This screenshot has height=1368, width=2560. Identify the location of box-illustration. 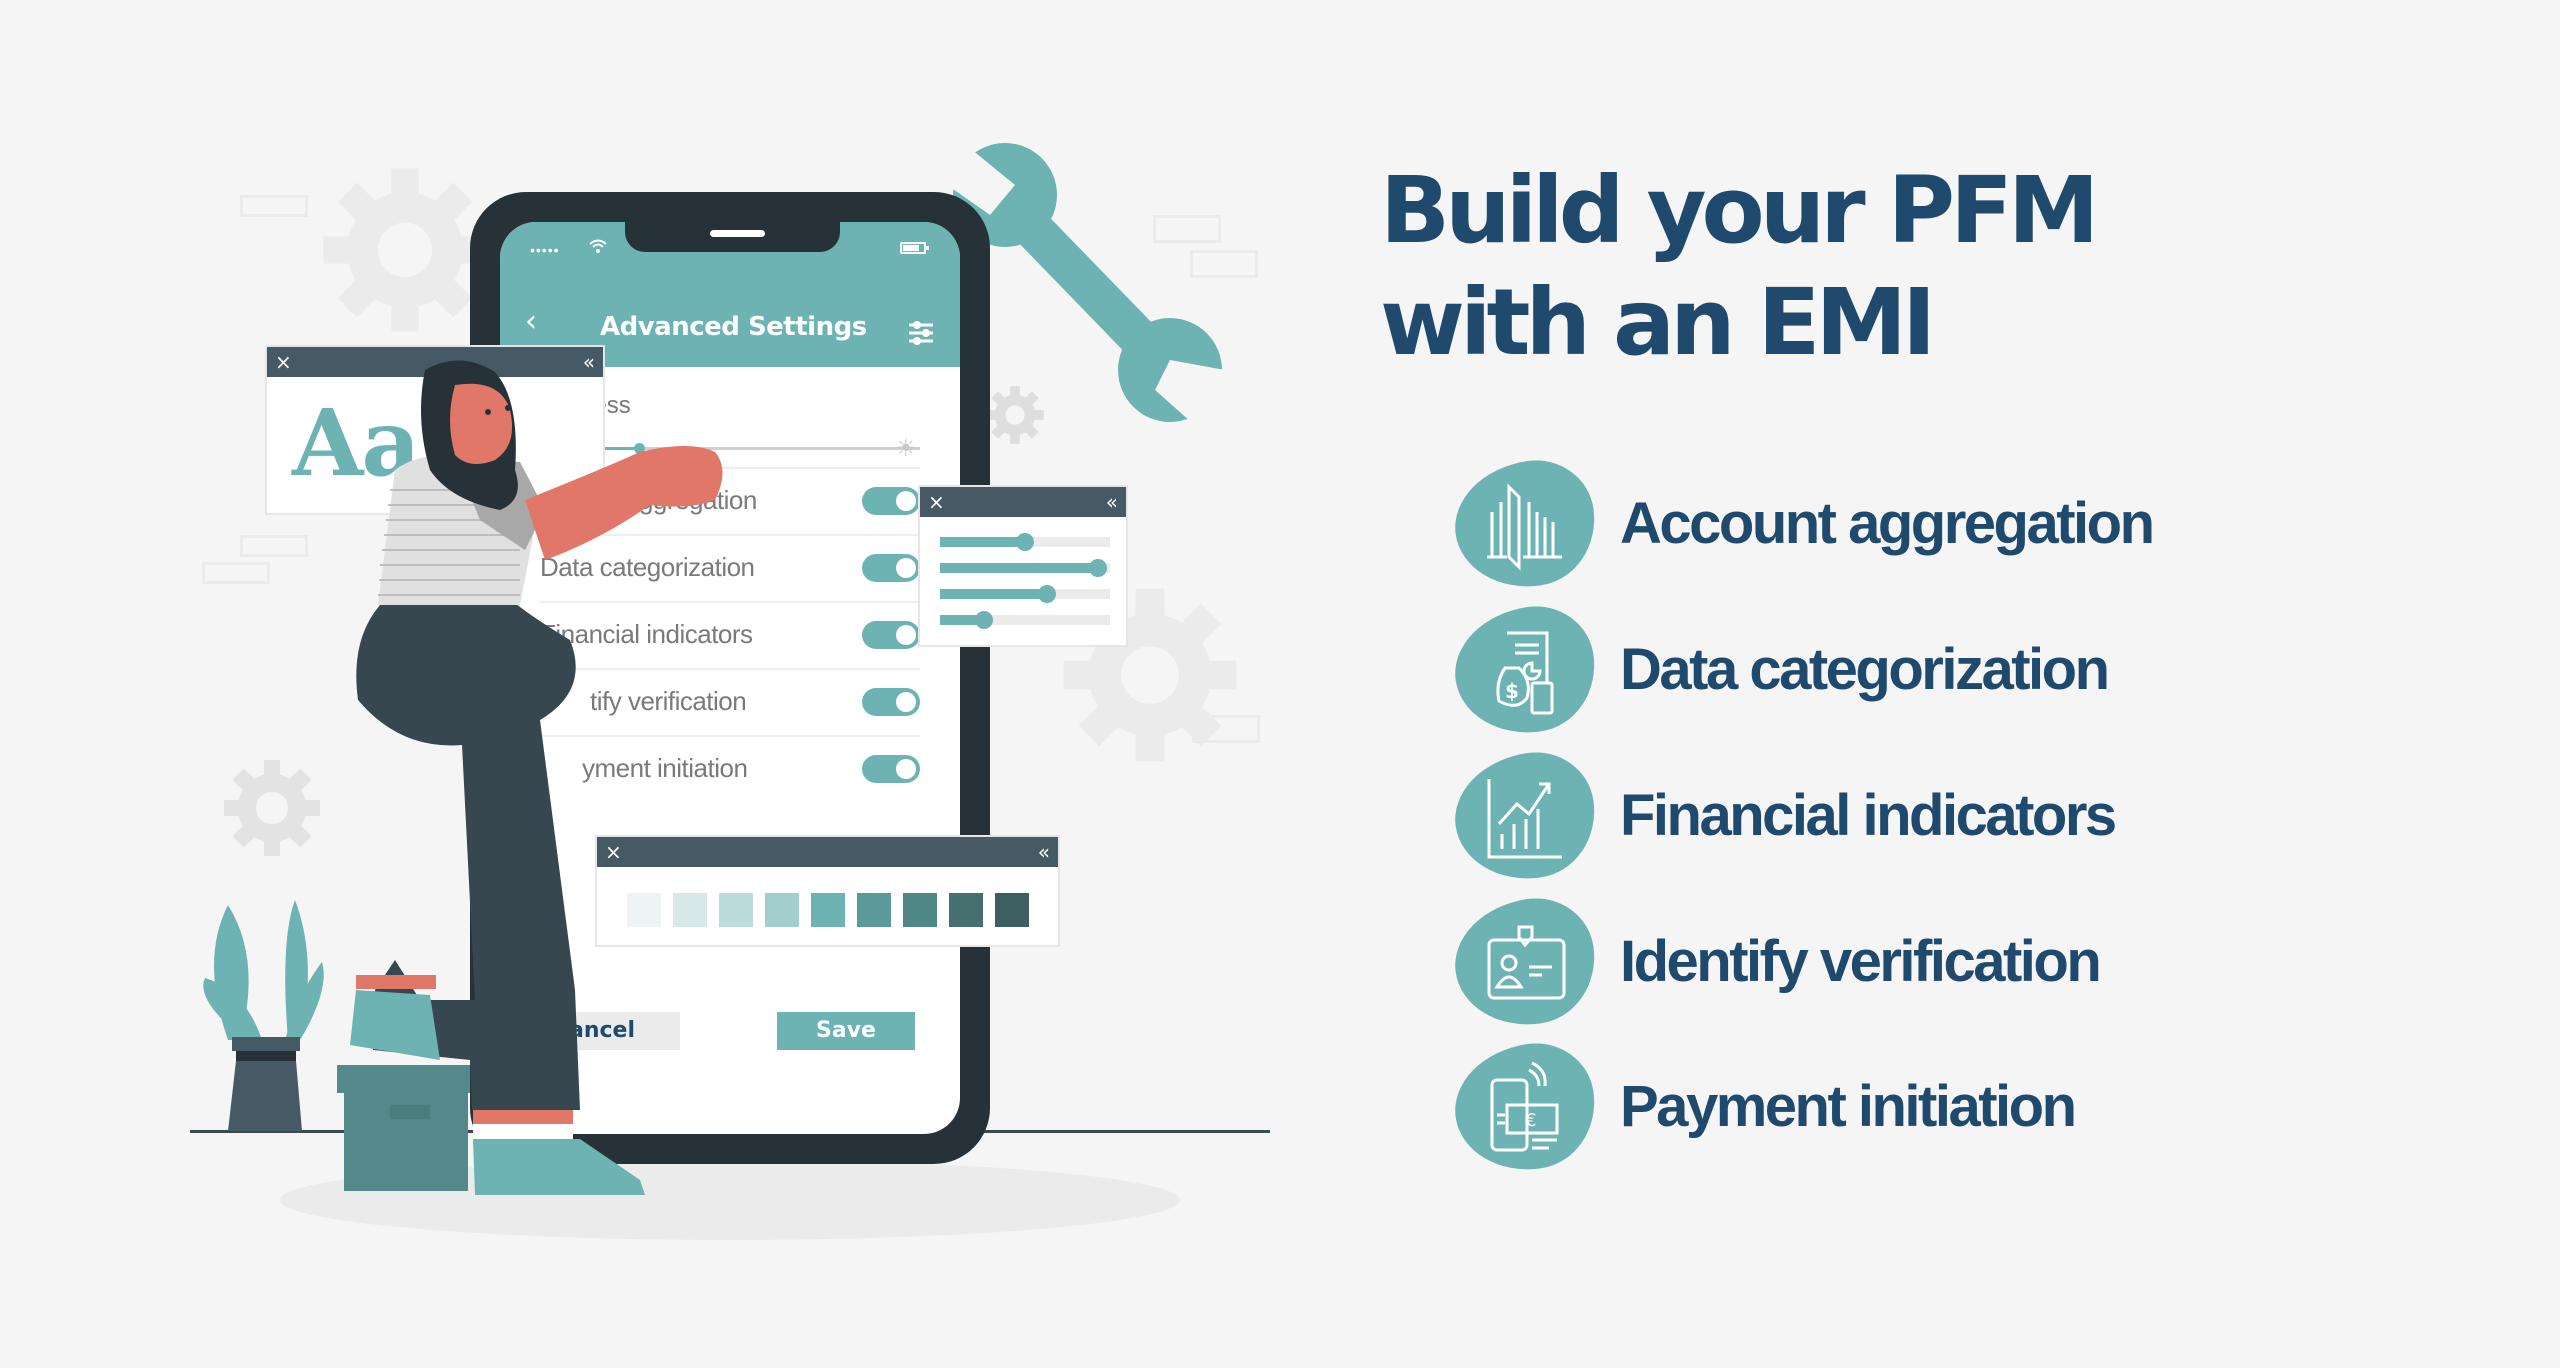
(403, 1128).